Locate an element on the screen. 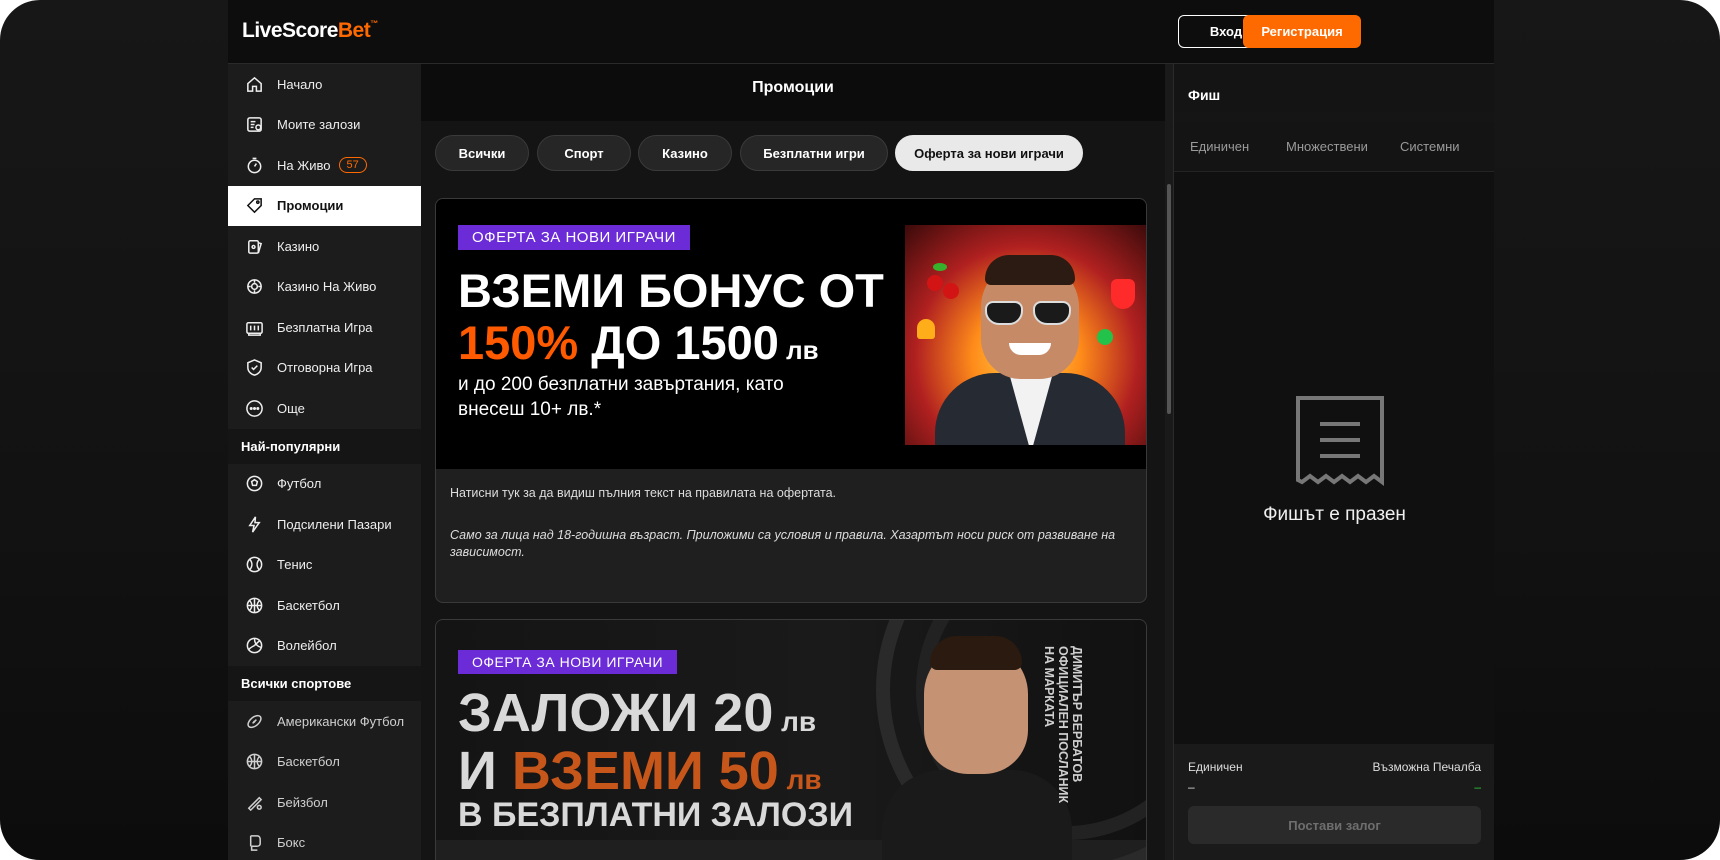 This screenshot has height=860, width=1720. empty-receipt-icon is located at coordinates (1340, 441).